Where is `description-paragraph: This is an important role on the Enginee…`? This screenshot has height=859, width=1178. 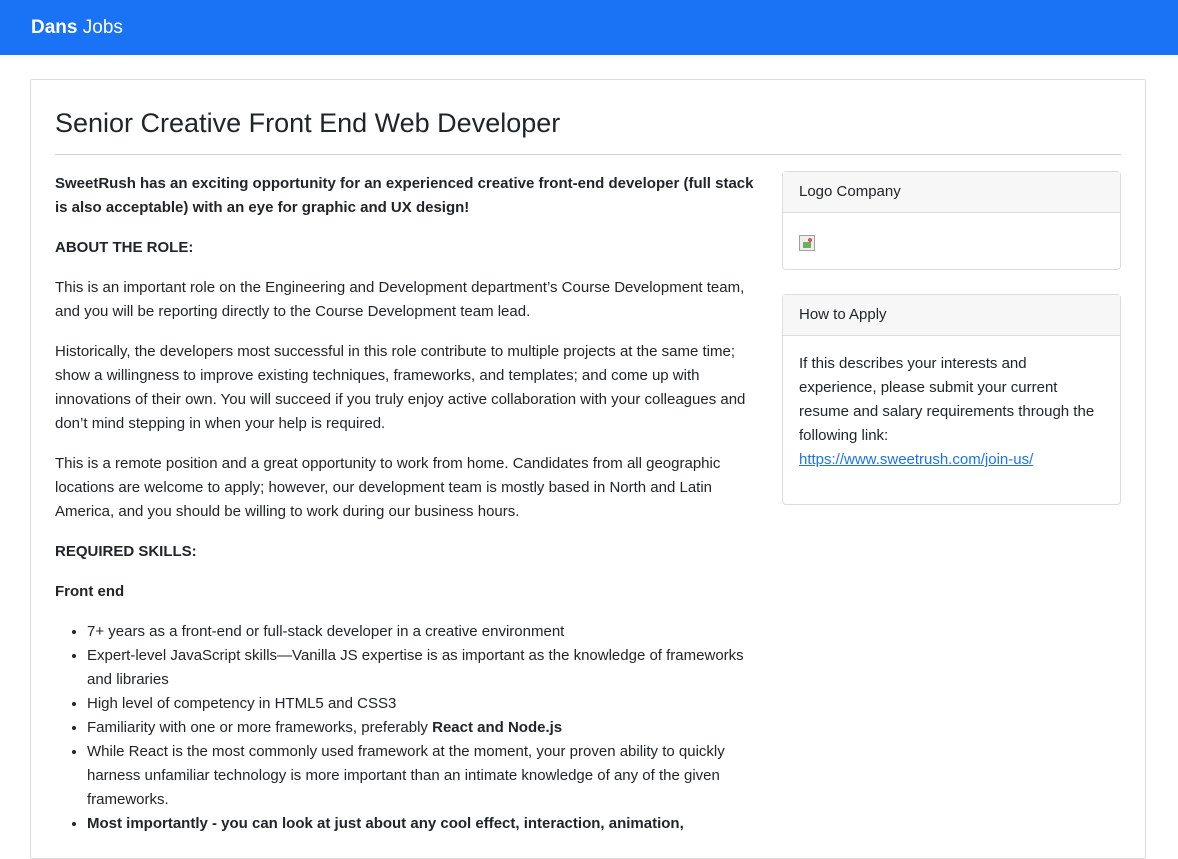 description-paragraph: This is an important role on the Enginee… is located at coordinates (400, 299).